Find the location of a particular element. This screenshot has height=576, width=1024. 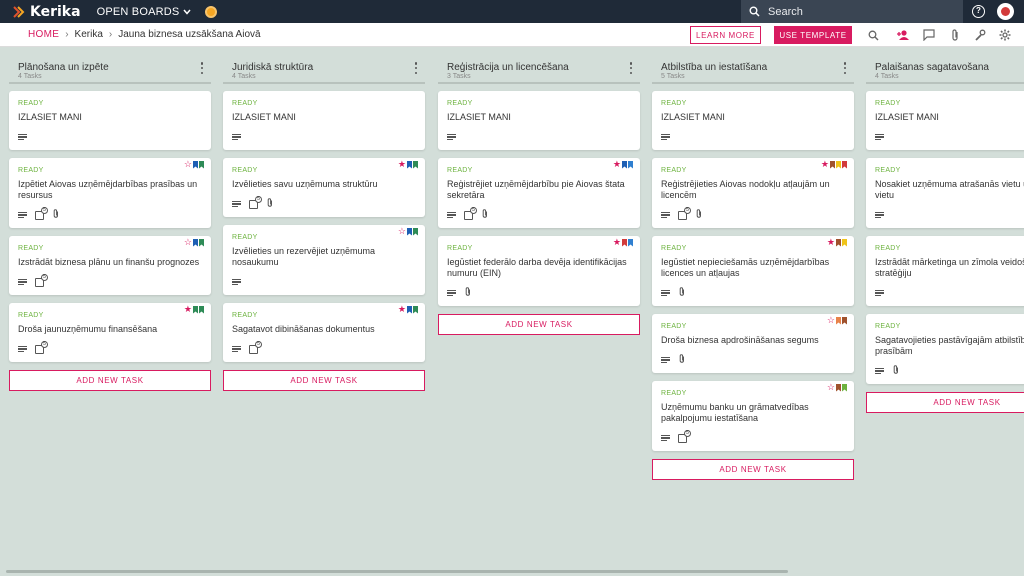

help-icon: ? is located at coordinates (978, 11).